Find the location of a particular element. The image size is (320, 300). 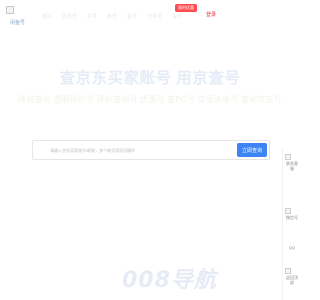

float-label: QQ is located at coordinates (292, 247).